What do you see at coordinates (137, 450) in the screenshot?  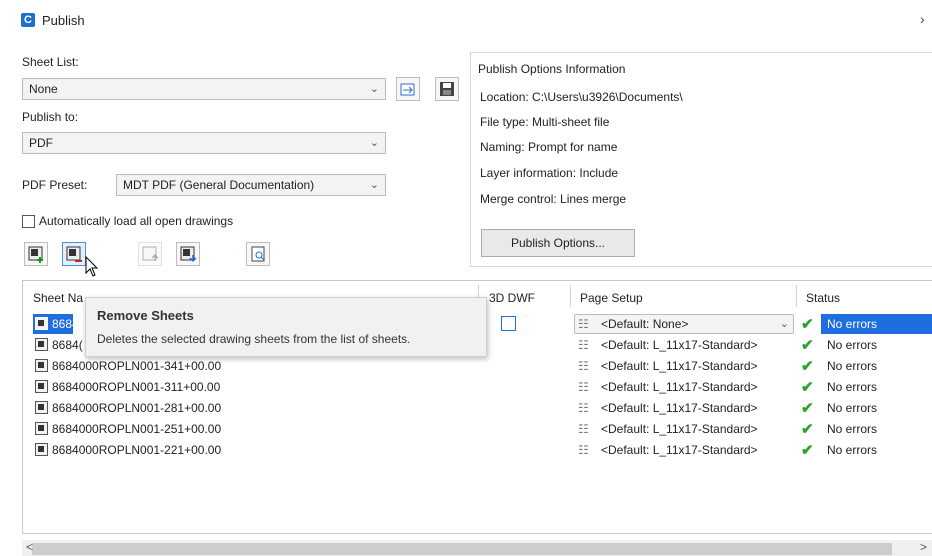 I see `sheet-name: 8684000ROPLN001-221+00.00` at bounding box center [137, 450].